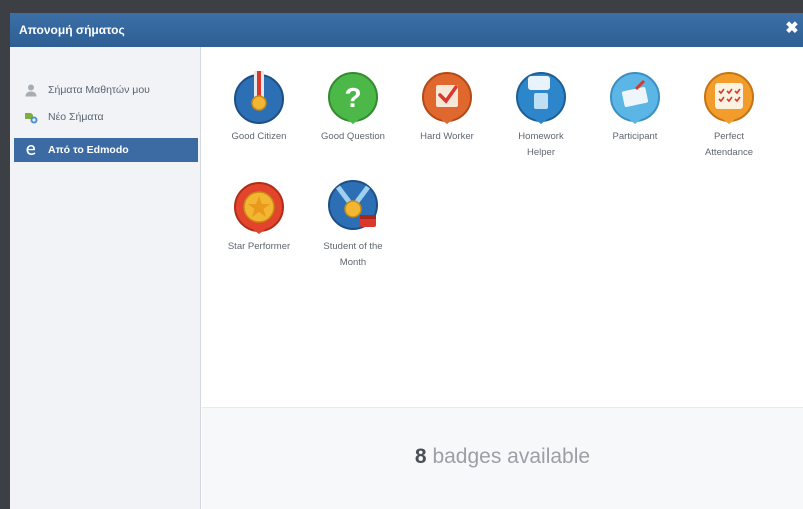  Describe the element at coordinates (447, 136) in the screenshot. I see `badge-label: Hard Worker` at that location.